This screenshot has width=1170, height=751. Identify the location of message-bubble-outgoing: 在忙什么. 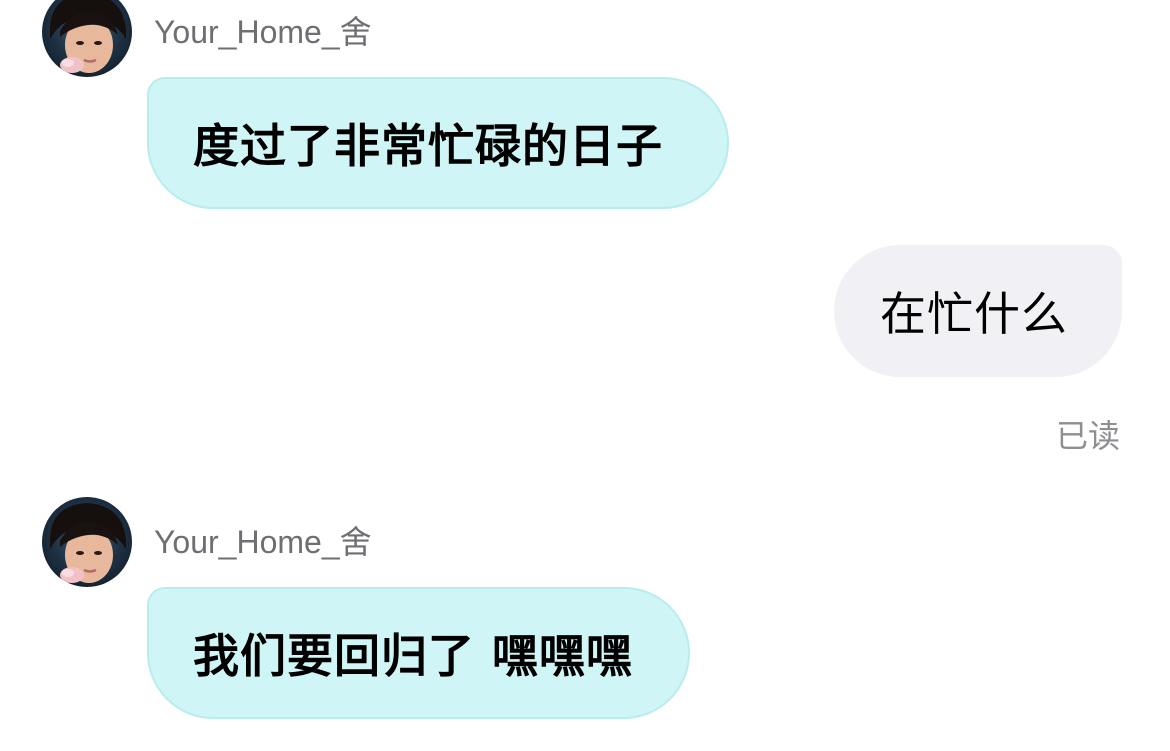
(978, 311).